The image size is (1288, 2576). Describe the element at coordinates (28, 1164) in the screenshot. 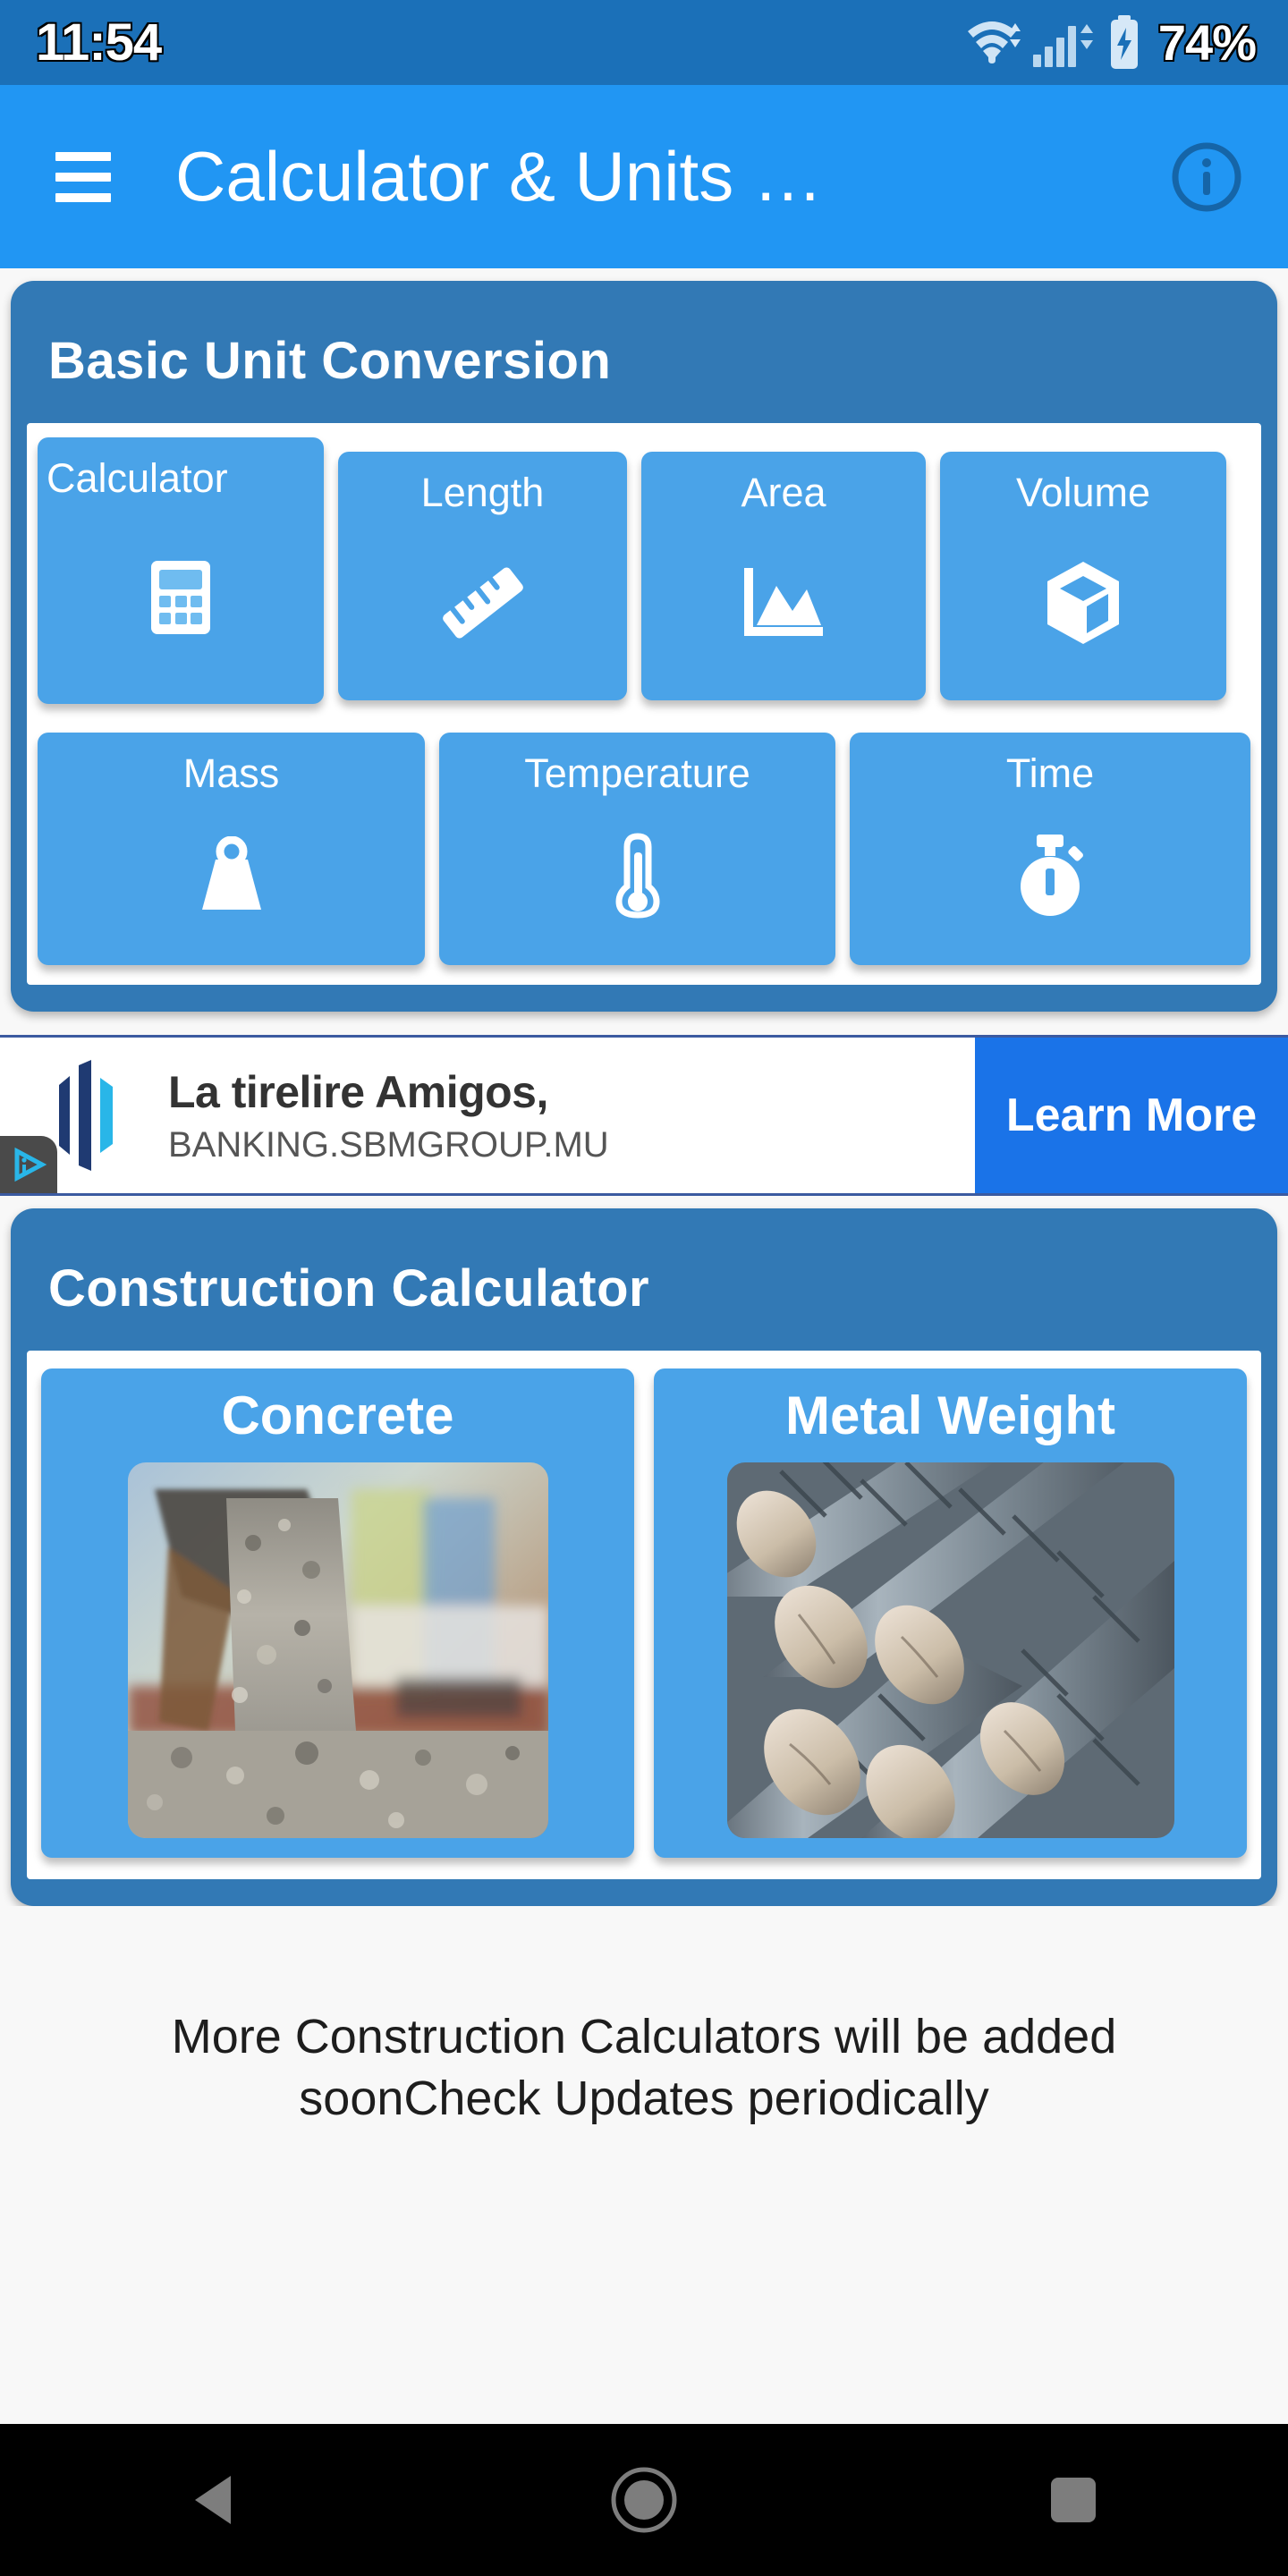

I see `adchoices-icon` at that location.